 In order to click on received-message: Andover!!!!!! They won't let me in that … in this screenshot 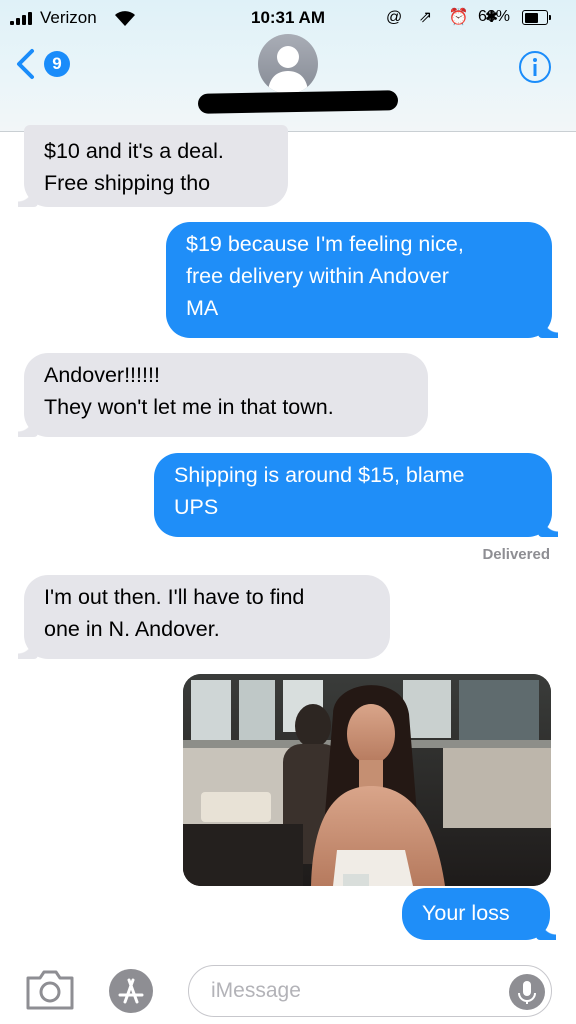, I will do `click(223, 395)`.